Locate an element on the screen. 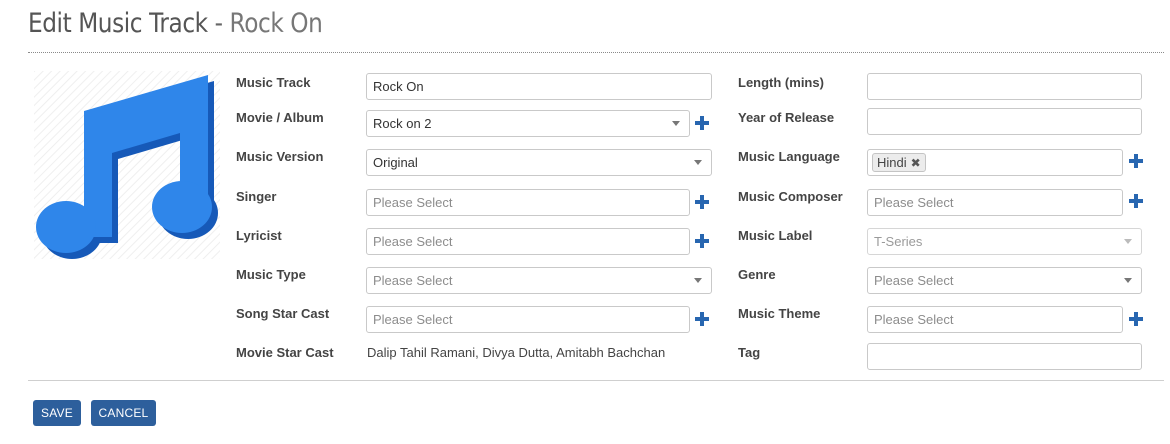  cancel-button: CANCEL is located at coordinates (123, 413).